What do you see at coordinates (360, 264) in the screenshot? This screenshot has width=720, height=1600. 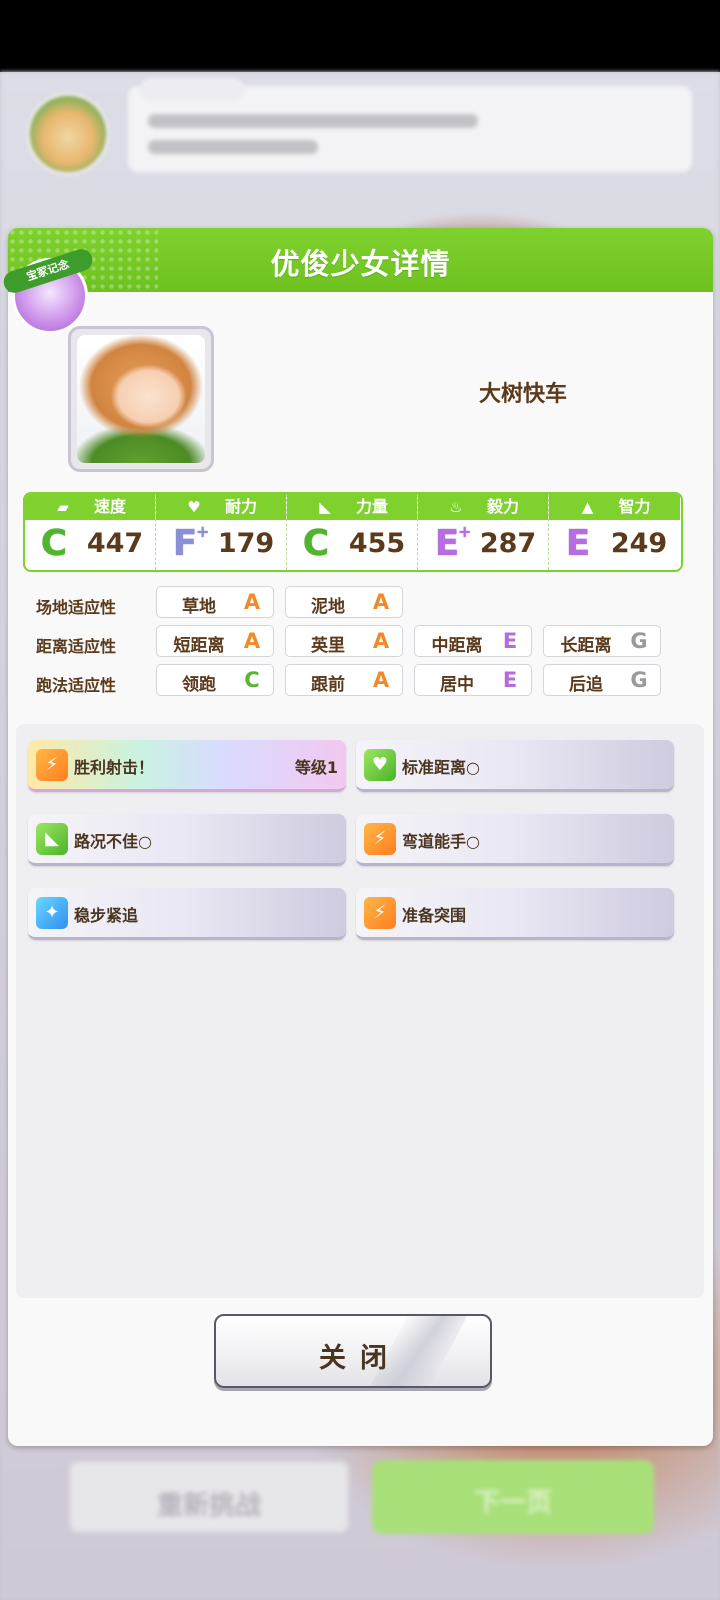 I see `dialog-title: 优俊少女详情` at bounding box center [360, 264].